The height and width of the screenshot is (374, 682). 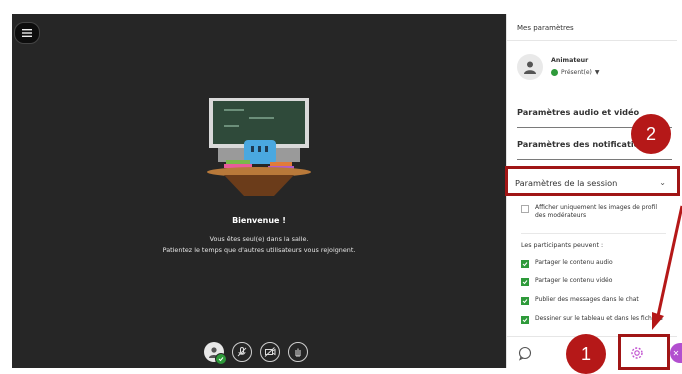 I want to click on avatar, so click(x=530, y=67).